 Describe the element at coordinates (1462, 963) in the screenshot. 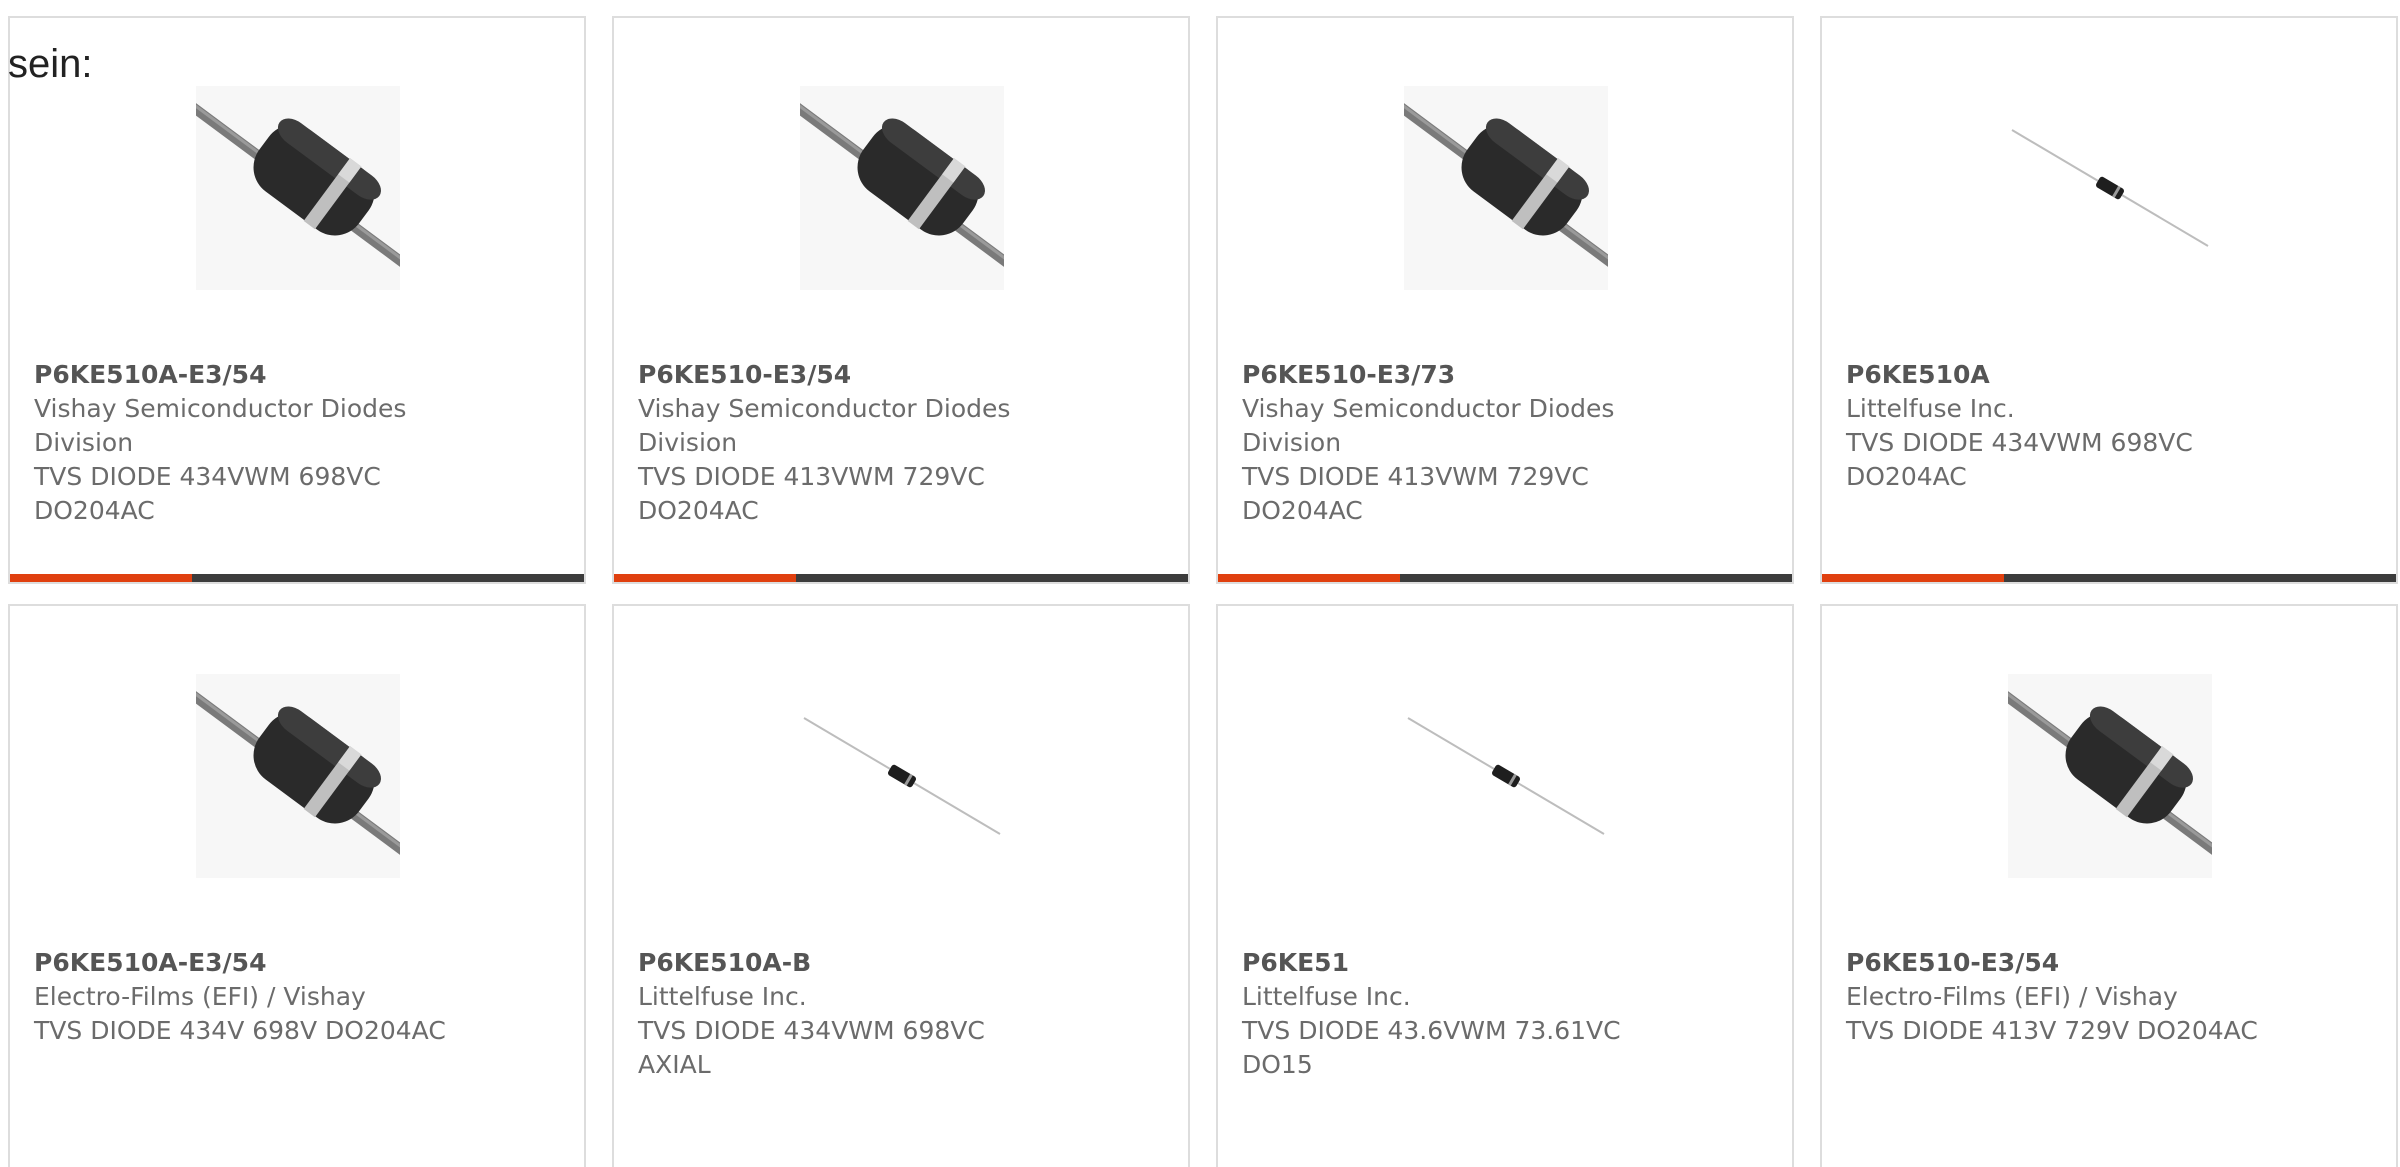

I see `part-number: P6KE51` at that location.